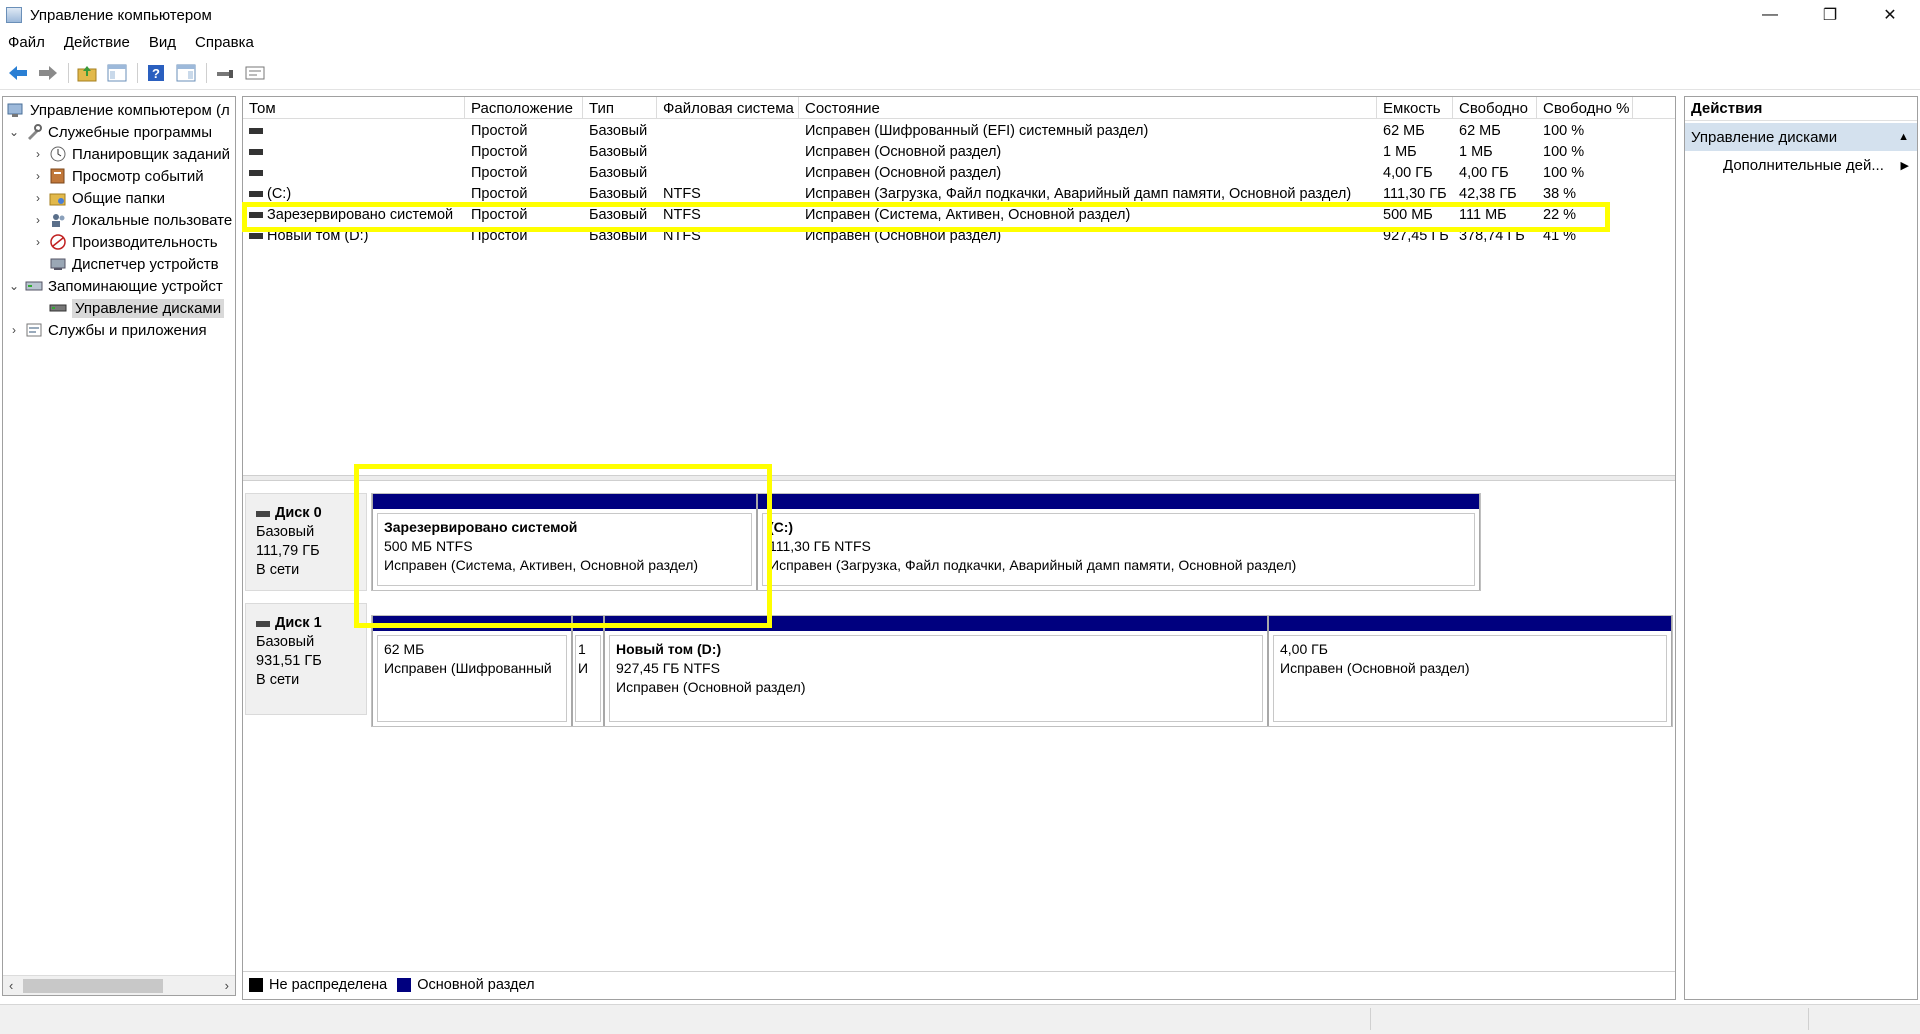  I want to click on tree-item-local-users: › Локальные пользовате, so click(131, 220).